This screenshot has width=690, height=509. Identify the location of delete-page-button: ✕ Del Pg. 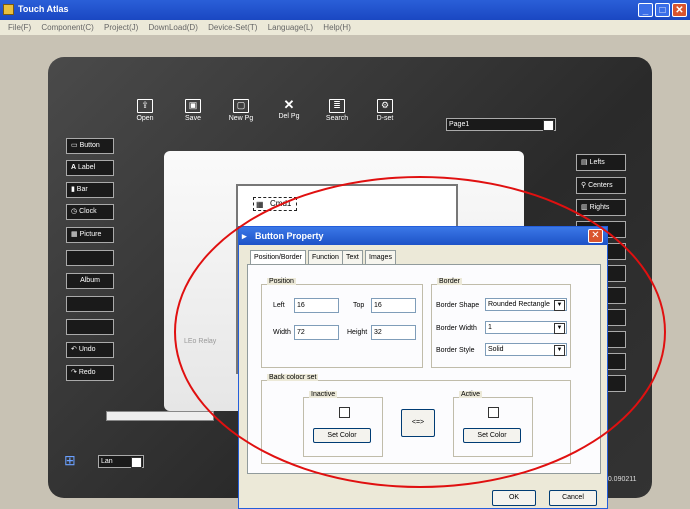
(289, 113).